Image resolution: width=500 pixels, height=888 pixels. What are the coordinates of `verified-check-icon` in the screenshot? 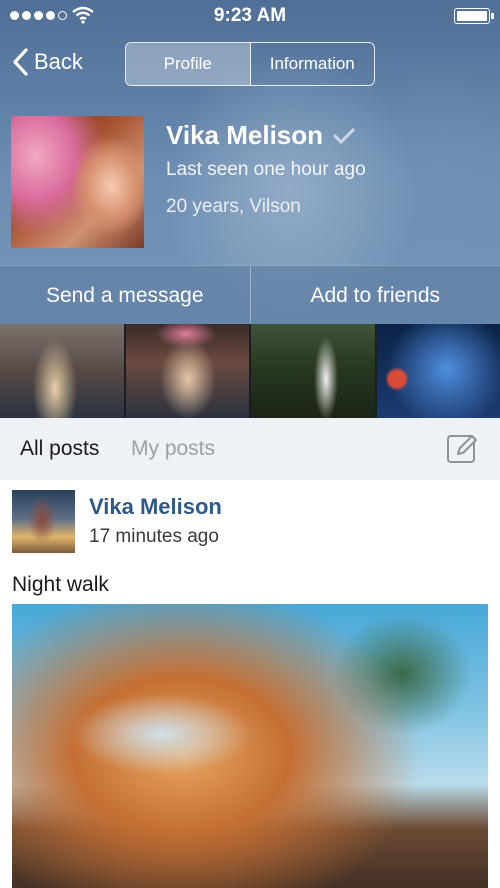 It's located at (344, 135).